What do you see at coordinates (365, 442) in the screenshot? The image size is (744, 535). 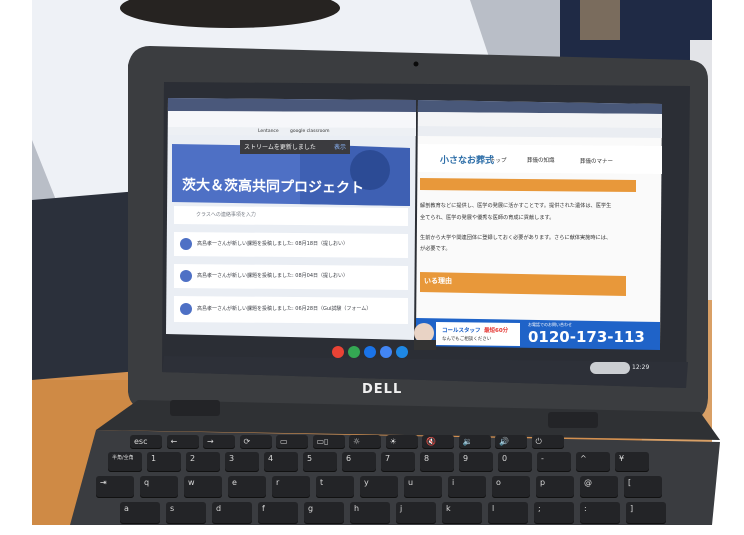 I see `key-row1-6: ☼` at bounding box center [365, 442].